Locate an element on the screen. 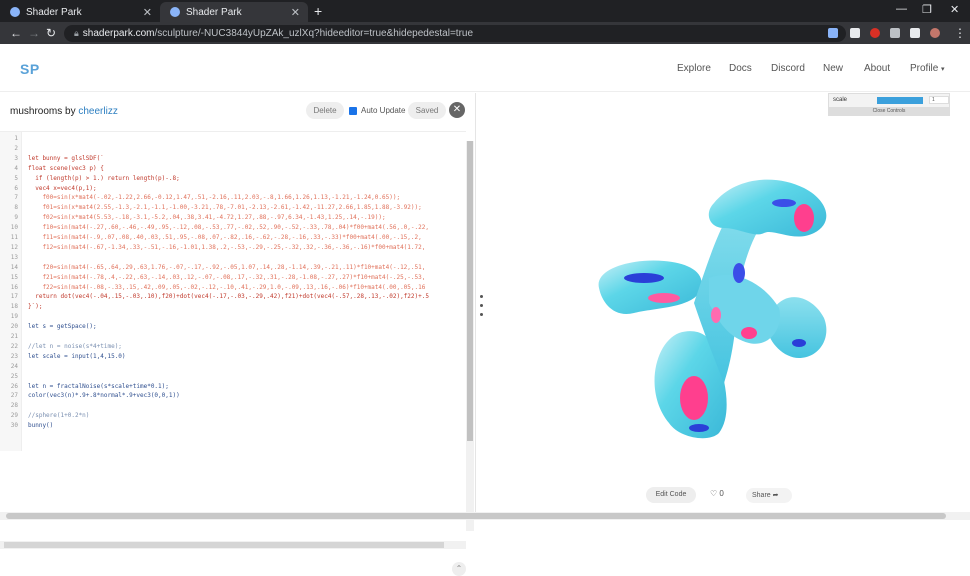 The width and height of the screenshot is (970, 576). avatar is located at coordinates (935, 33).